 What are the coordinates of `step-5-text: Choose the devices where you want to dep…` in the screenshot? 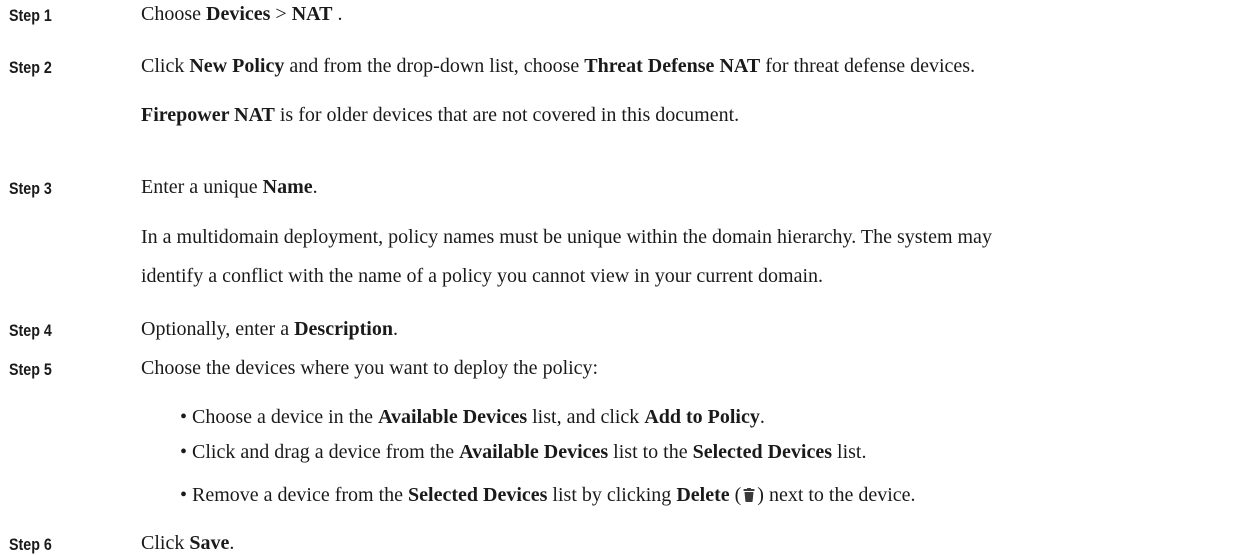 It's located at (370, 368).